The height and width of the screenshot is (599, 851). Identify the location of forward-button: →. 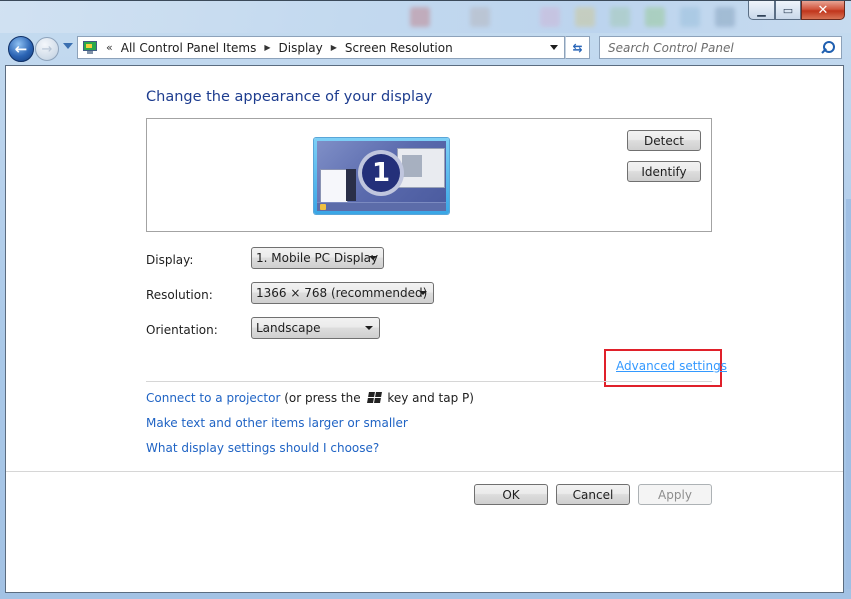
(47, 49).